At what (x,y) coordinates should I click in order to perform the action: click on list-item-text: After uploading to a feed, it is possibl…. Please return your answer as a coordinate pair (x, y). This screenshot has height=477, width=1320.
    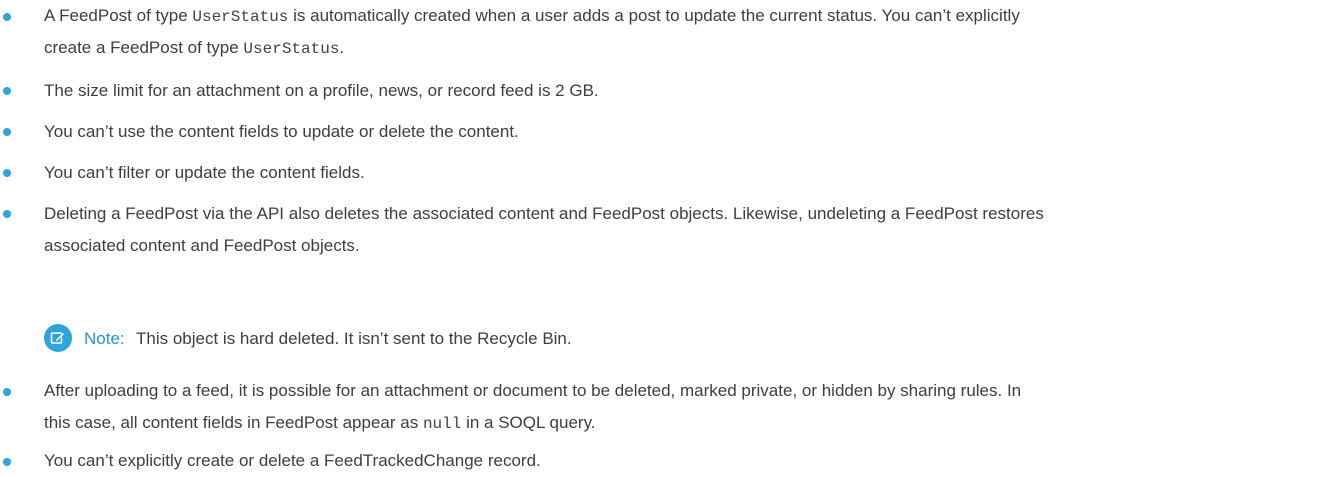
    Looking at the image, I should click on (533, 390).